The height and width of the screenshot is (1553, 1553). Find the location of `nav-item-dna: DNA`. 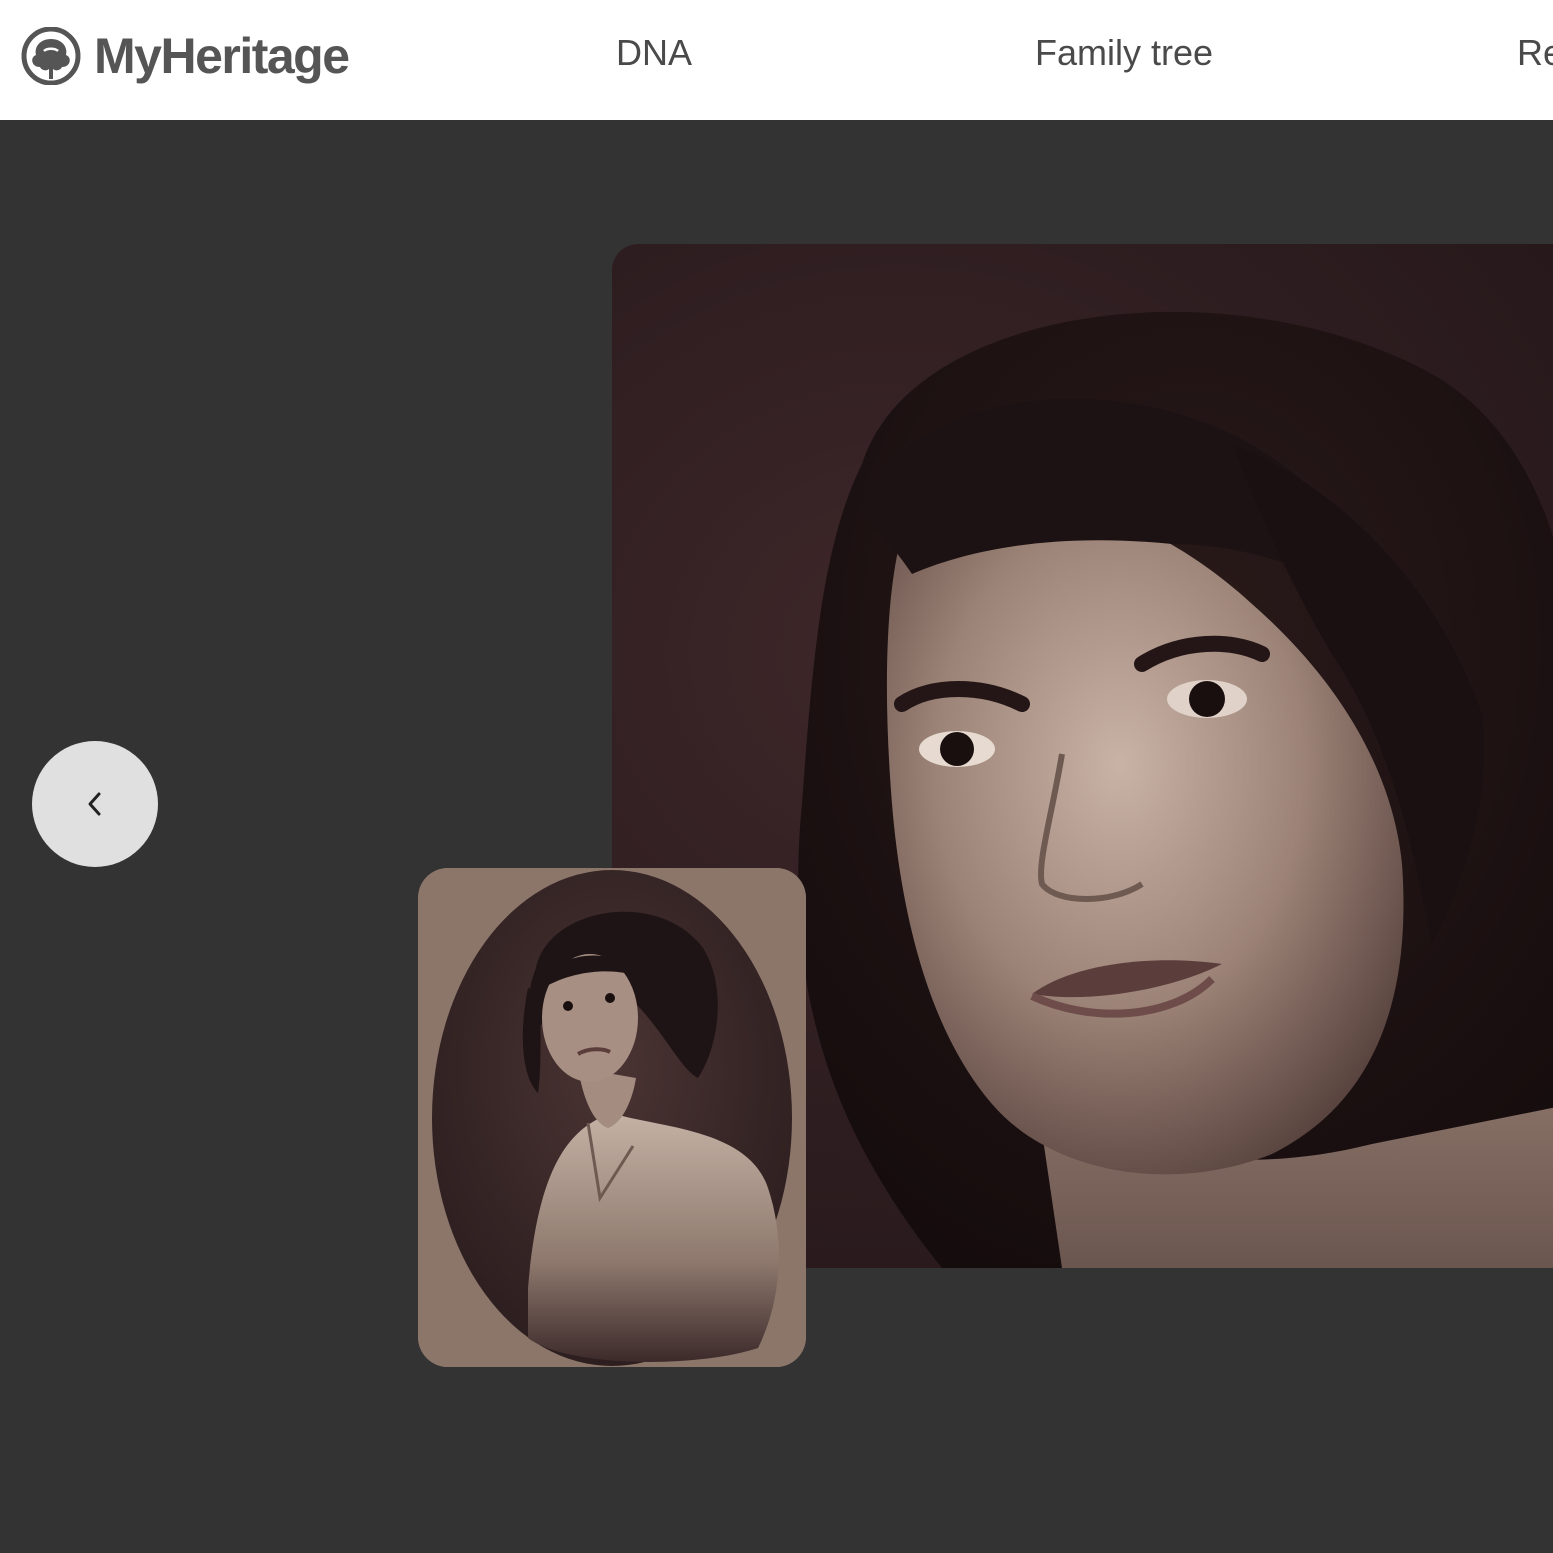

nav-item-dna: DNA is located at coordinates (654, 53).